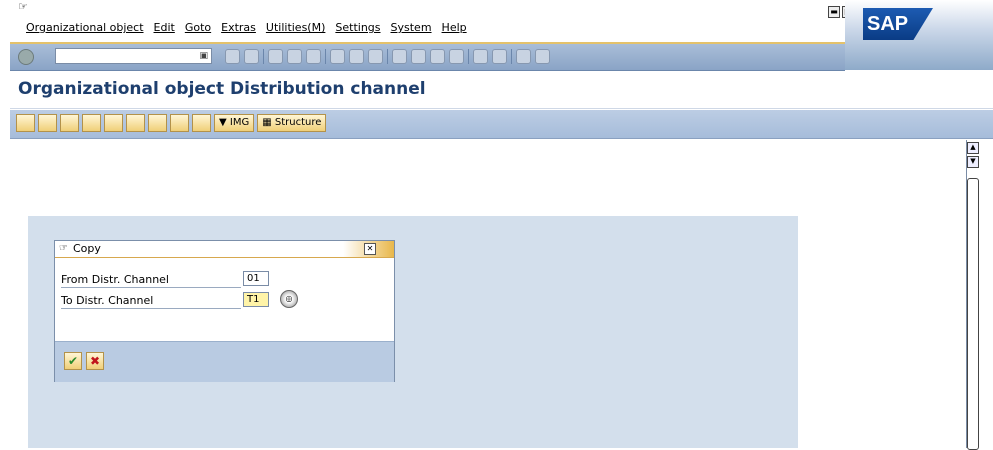  Describe the element at coordinates (973, 314) in the screenshot. I see `scroll-track` at that location.